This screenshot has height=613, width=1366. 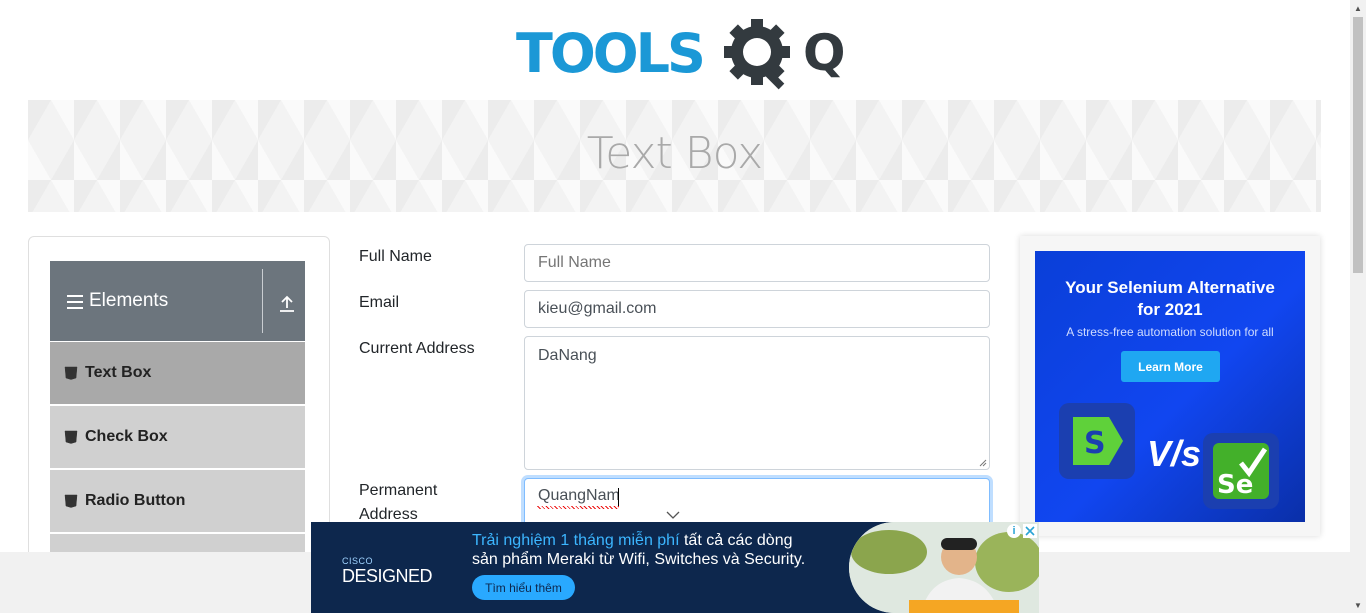 What do you see at coordinates (736, 540) in the screenshot?
I see `ad-cisco-text-rest: tất cả các dòng` at bounding box center [736, 540].